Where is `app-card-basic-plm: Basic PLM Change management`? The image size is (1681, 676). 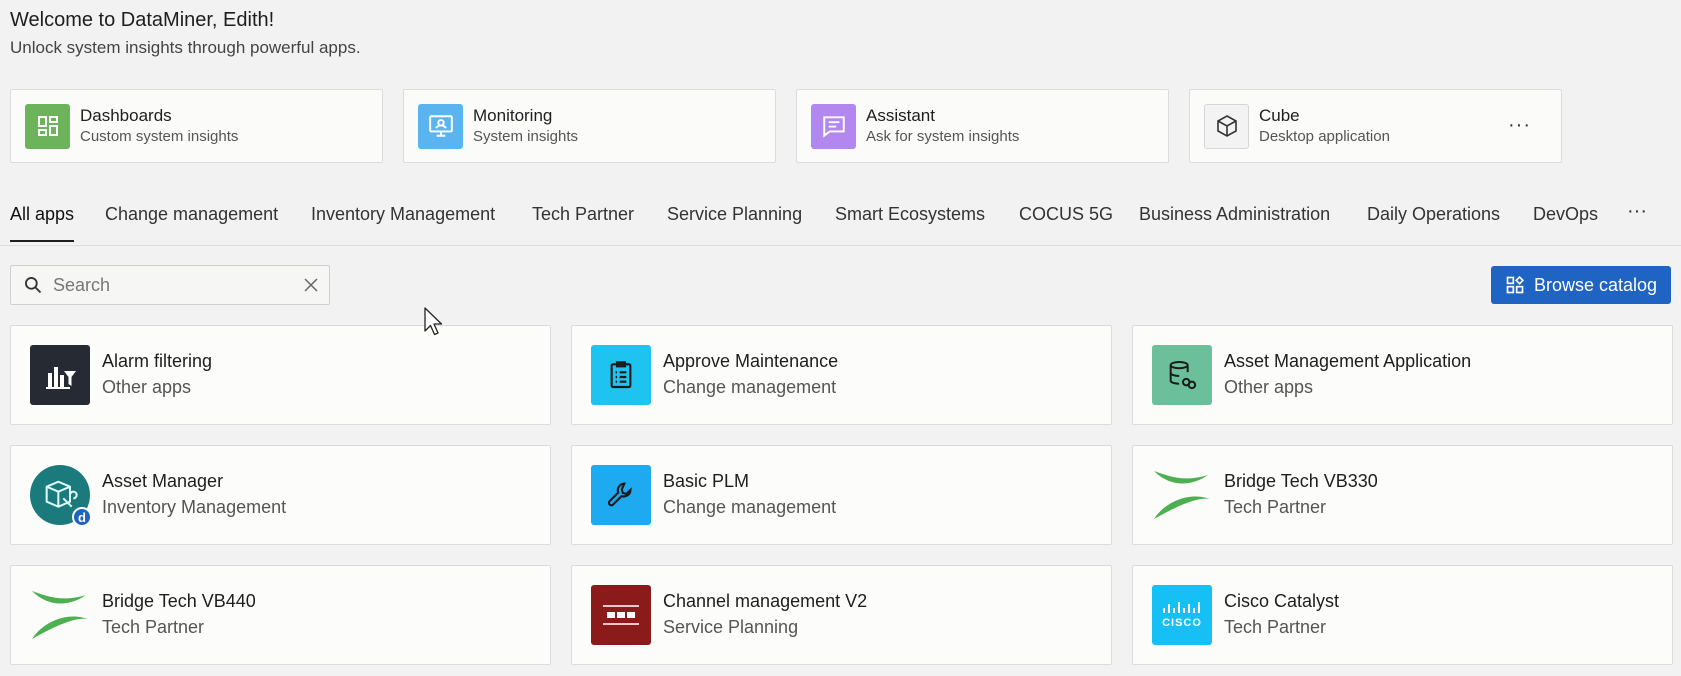 app-card-basic-plm: Basic PLM Change management is located at coordinates (841, 495).